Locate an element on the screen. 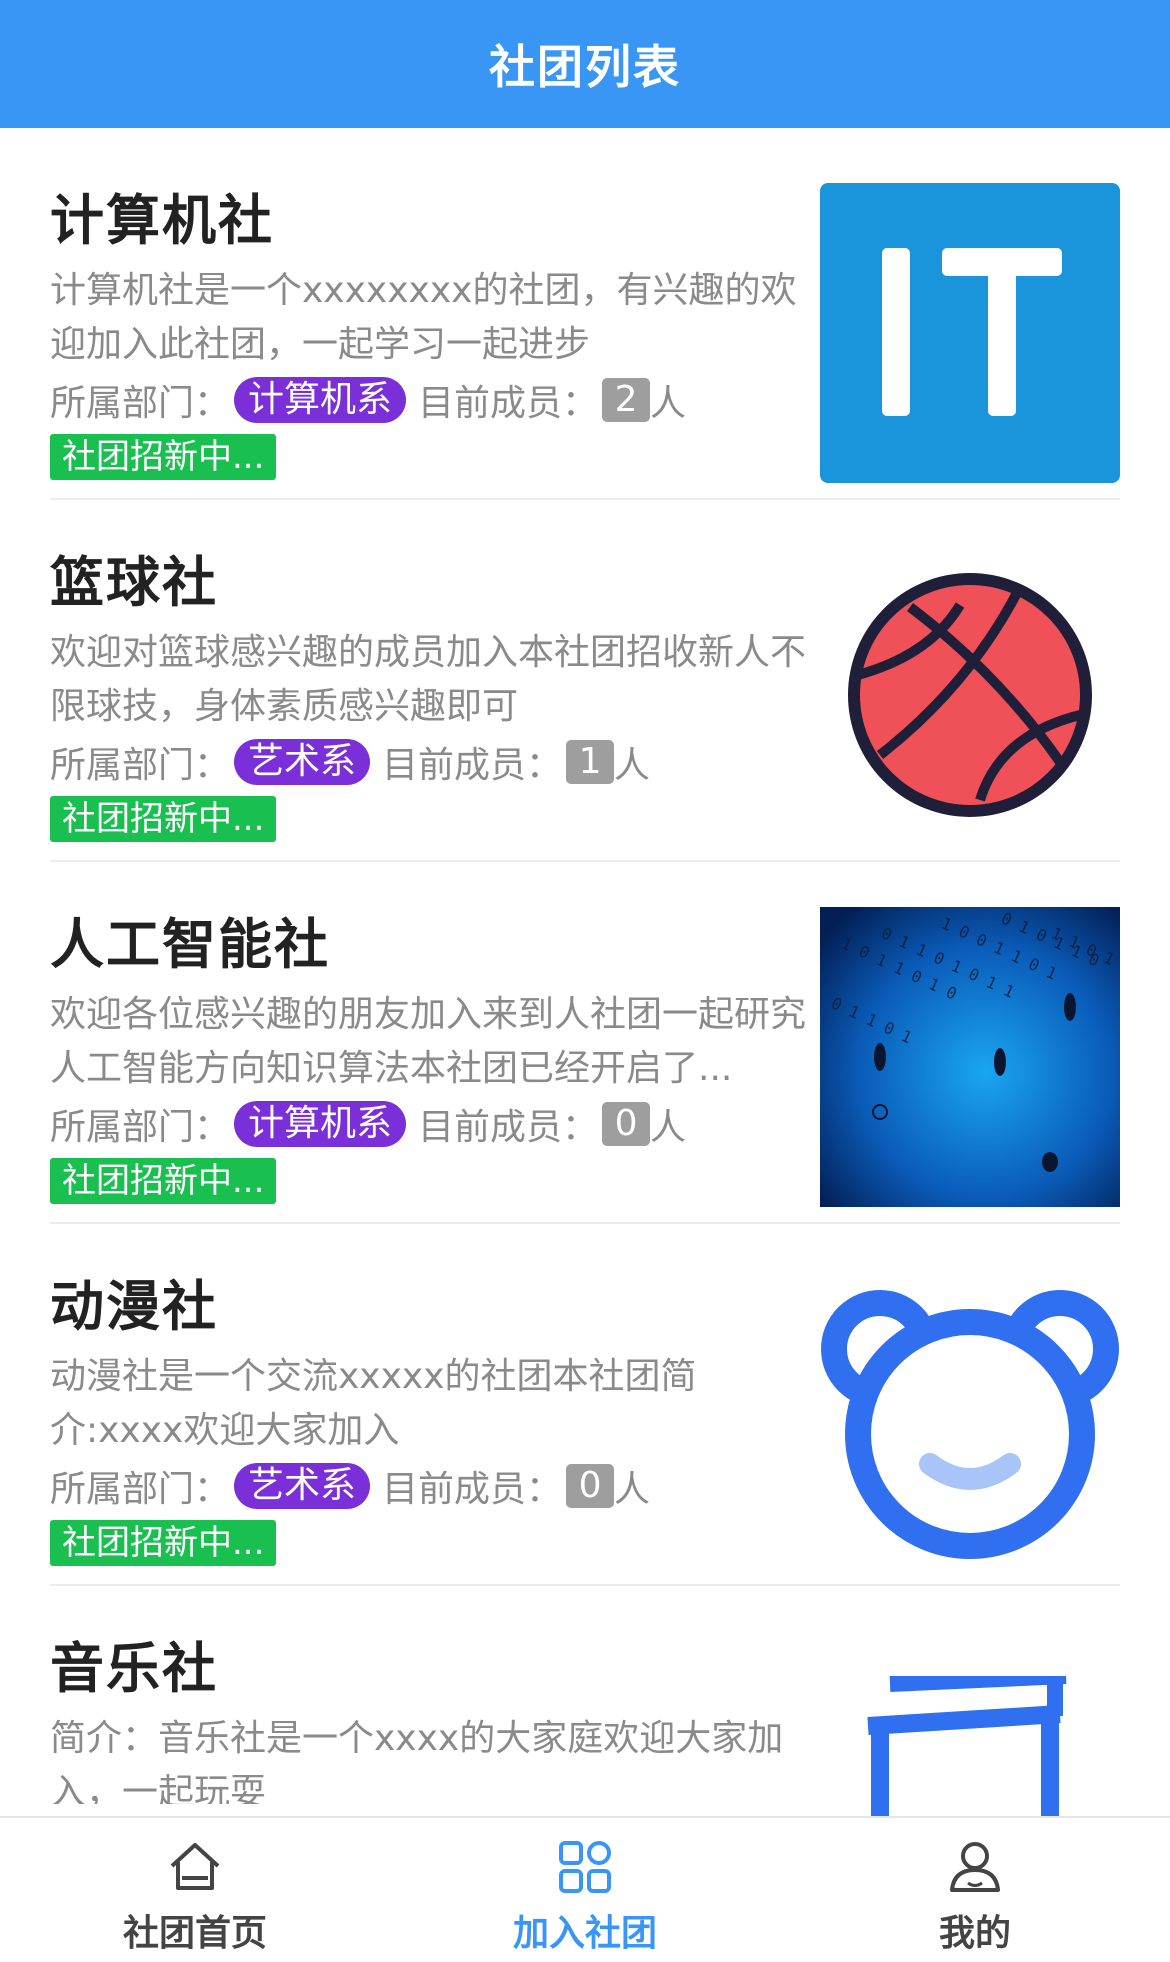 The height and width of the screenshot is (1962, 1170). tab-profile: 我的 is located at coordinates (975, 1890).